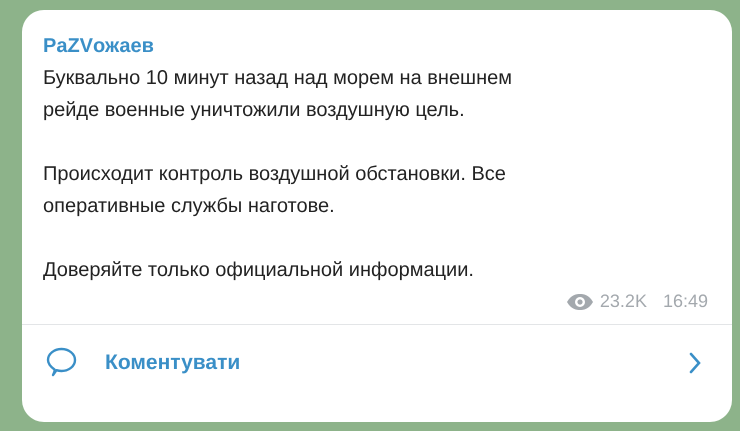 The width and height of the screenshot is (740, 431). What do you see at coordinates (695, 363) in the screenshot?
I see `chevron-right-icon` at bounding box center [695, 363].